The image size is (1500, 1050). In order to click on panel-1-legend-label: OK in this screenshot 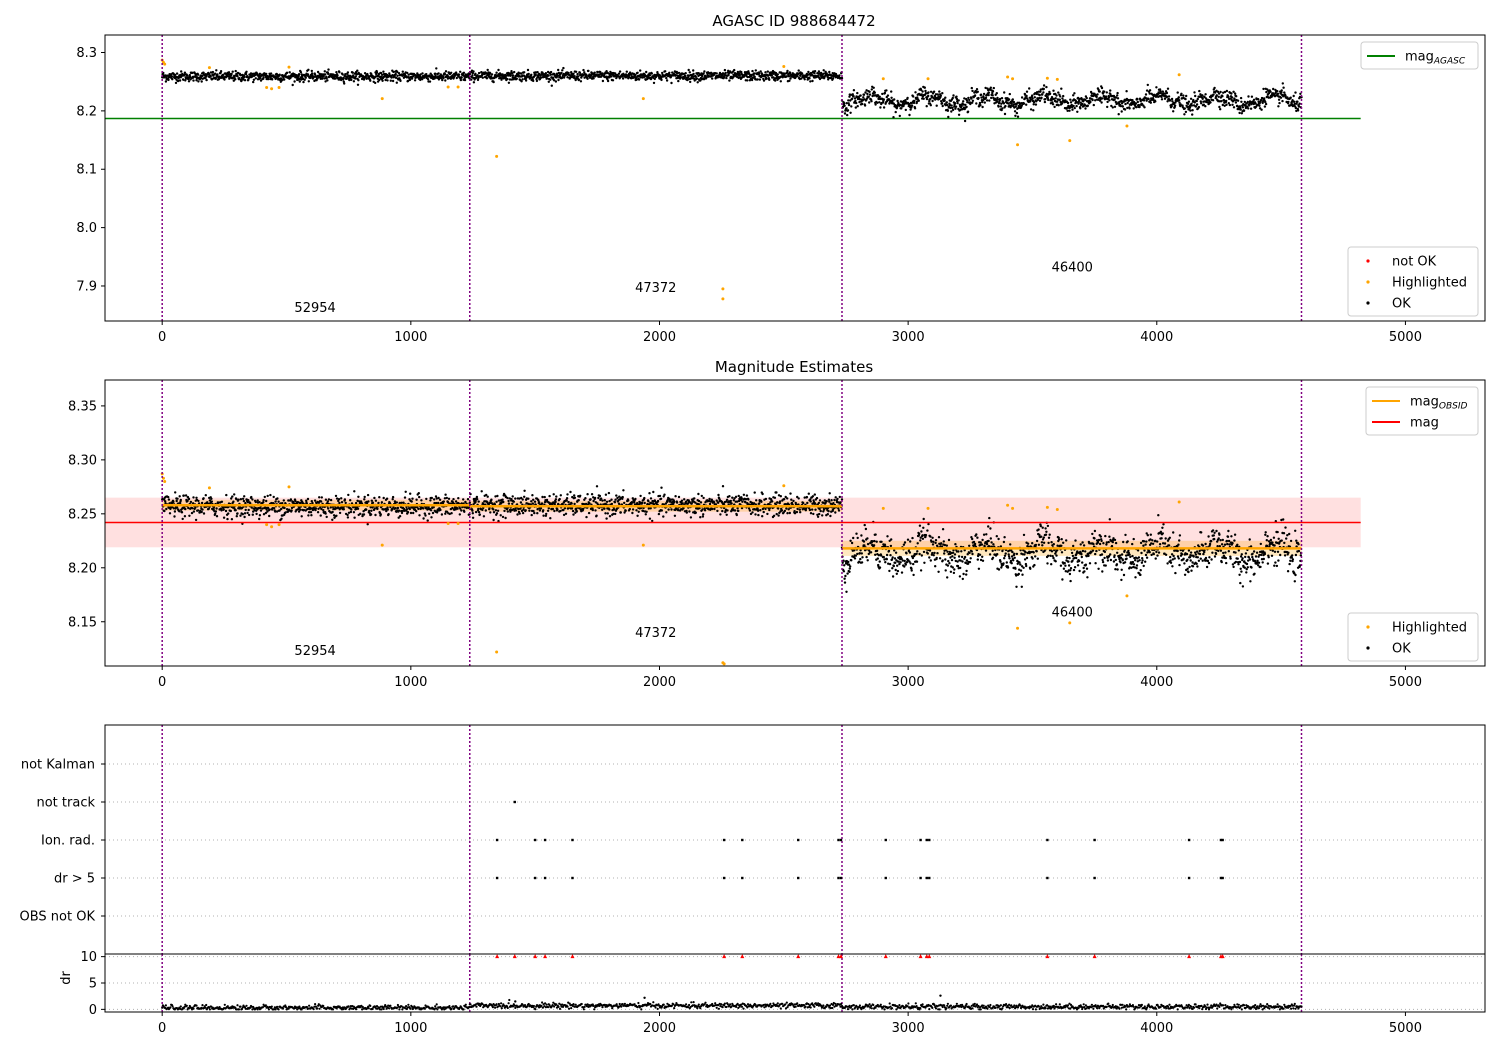, I will do `click(1401, 304)`.